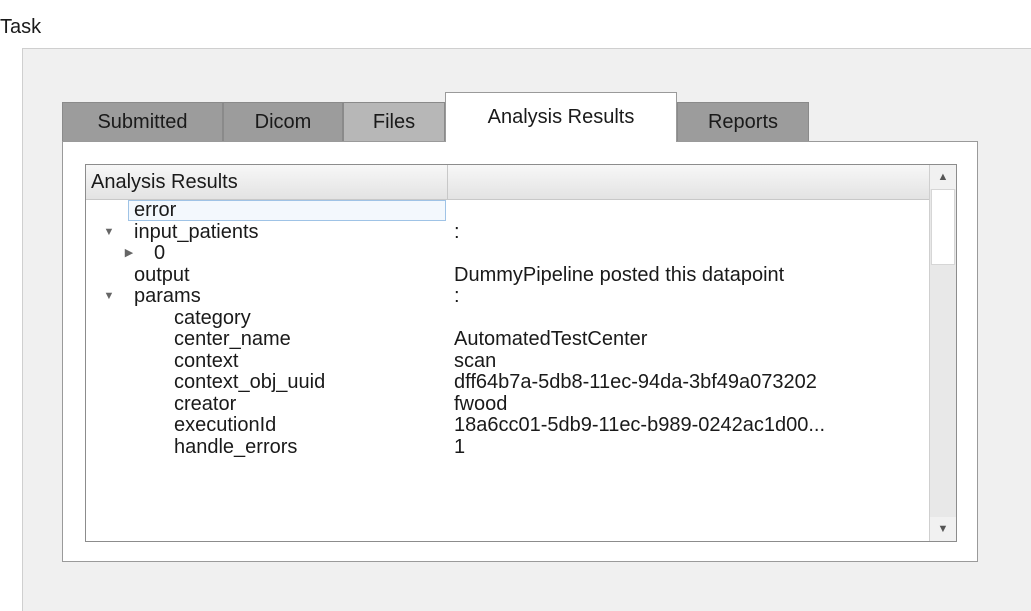 The width and height of the screenshot is (1031, 611). Describe the element at coordinates (508, 296) in the screenshot. I see `tree-row: ▼ params:` at that location.